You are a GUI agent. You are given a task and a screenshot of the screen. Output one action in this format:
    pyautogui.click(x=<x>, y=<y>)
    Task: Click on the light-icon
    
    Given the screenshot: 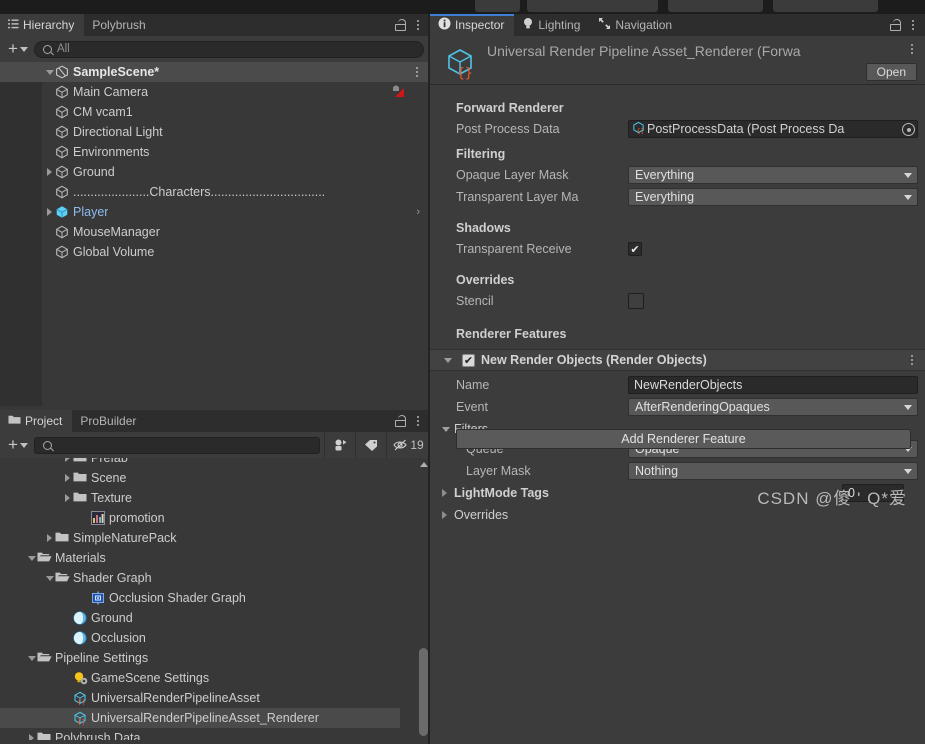 What is the action you would take?
    pyautogui.click(x=528, y=25)
    